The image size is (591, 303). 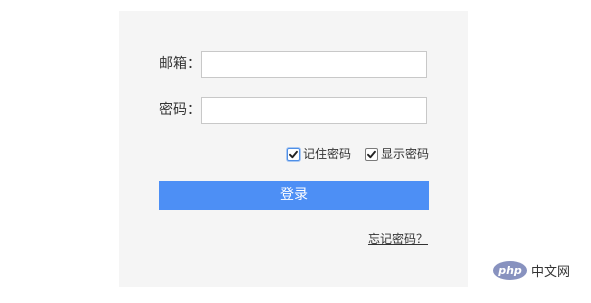 What do you see at coordinates (180, 64) in the screenshot?
I see `email-label: 邮箱：` at bounding box center [180, 64].